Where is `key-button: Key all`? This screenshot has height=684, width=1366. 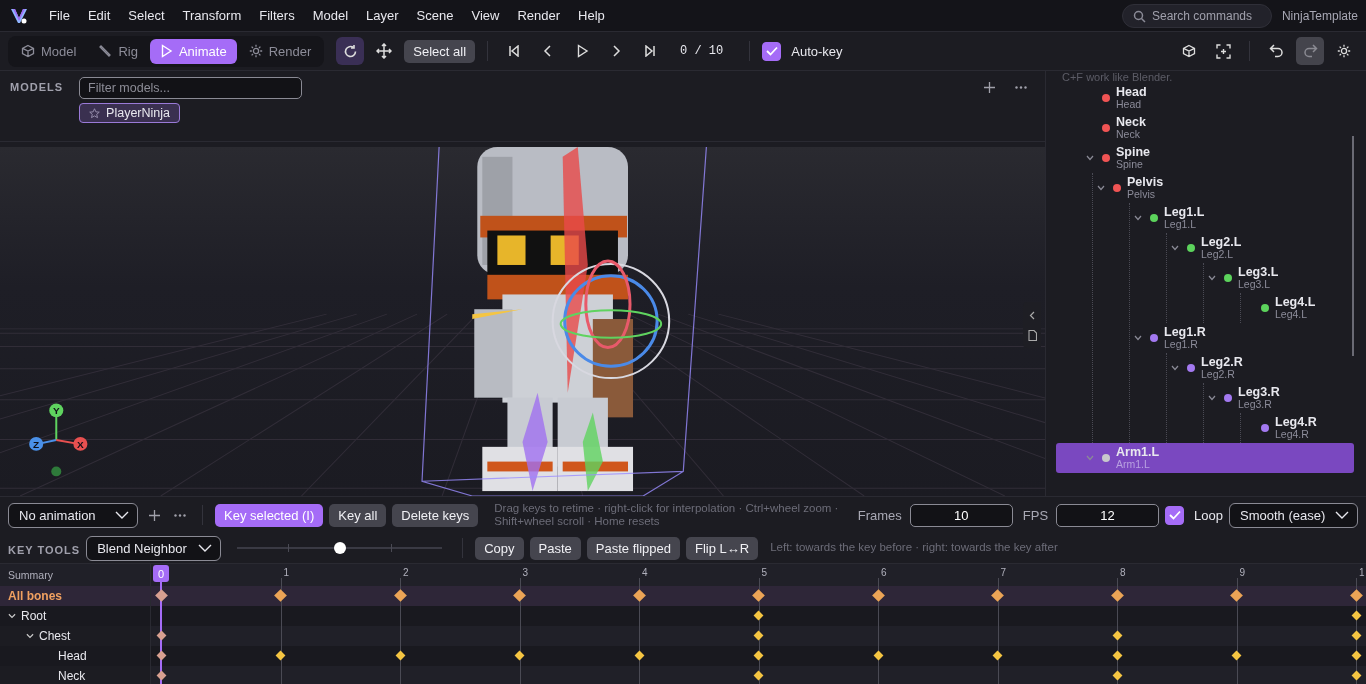 key-button: Key all is located at coordinates (358, 515).